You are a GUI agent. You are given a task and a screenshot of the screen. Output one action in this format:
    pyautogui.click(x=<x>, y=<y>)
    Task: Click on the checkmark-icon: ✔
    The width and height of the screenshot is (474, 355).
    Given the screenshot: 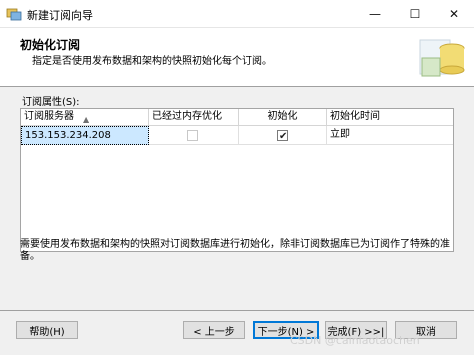 What is the action you would take?
    pyautogui.click(x=283, y=136)
    